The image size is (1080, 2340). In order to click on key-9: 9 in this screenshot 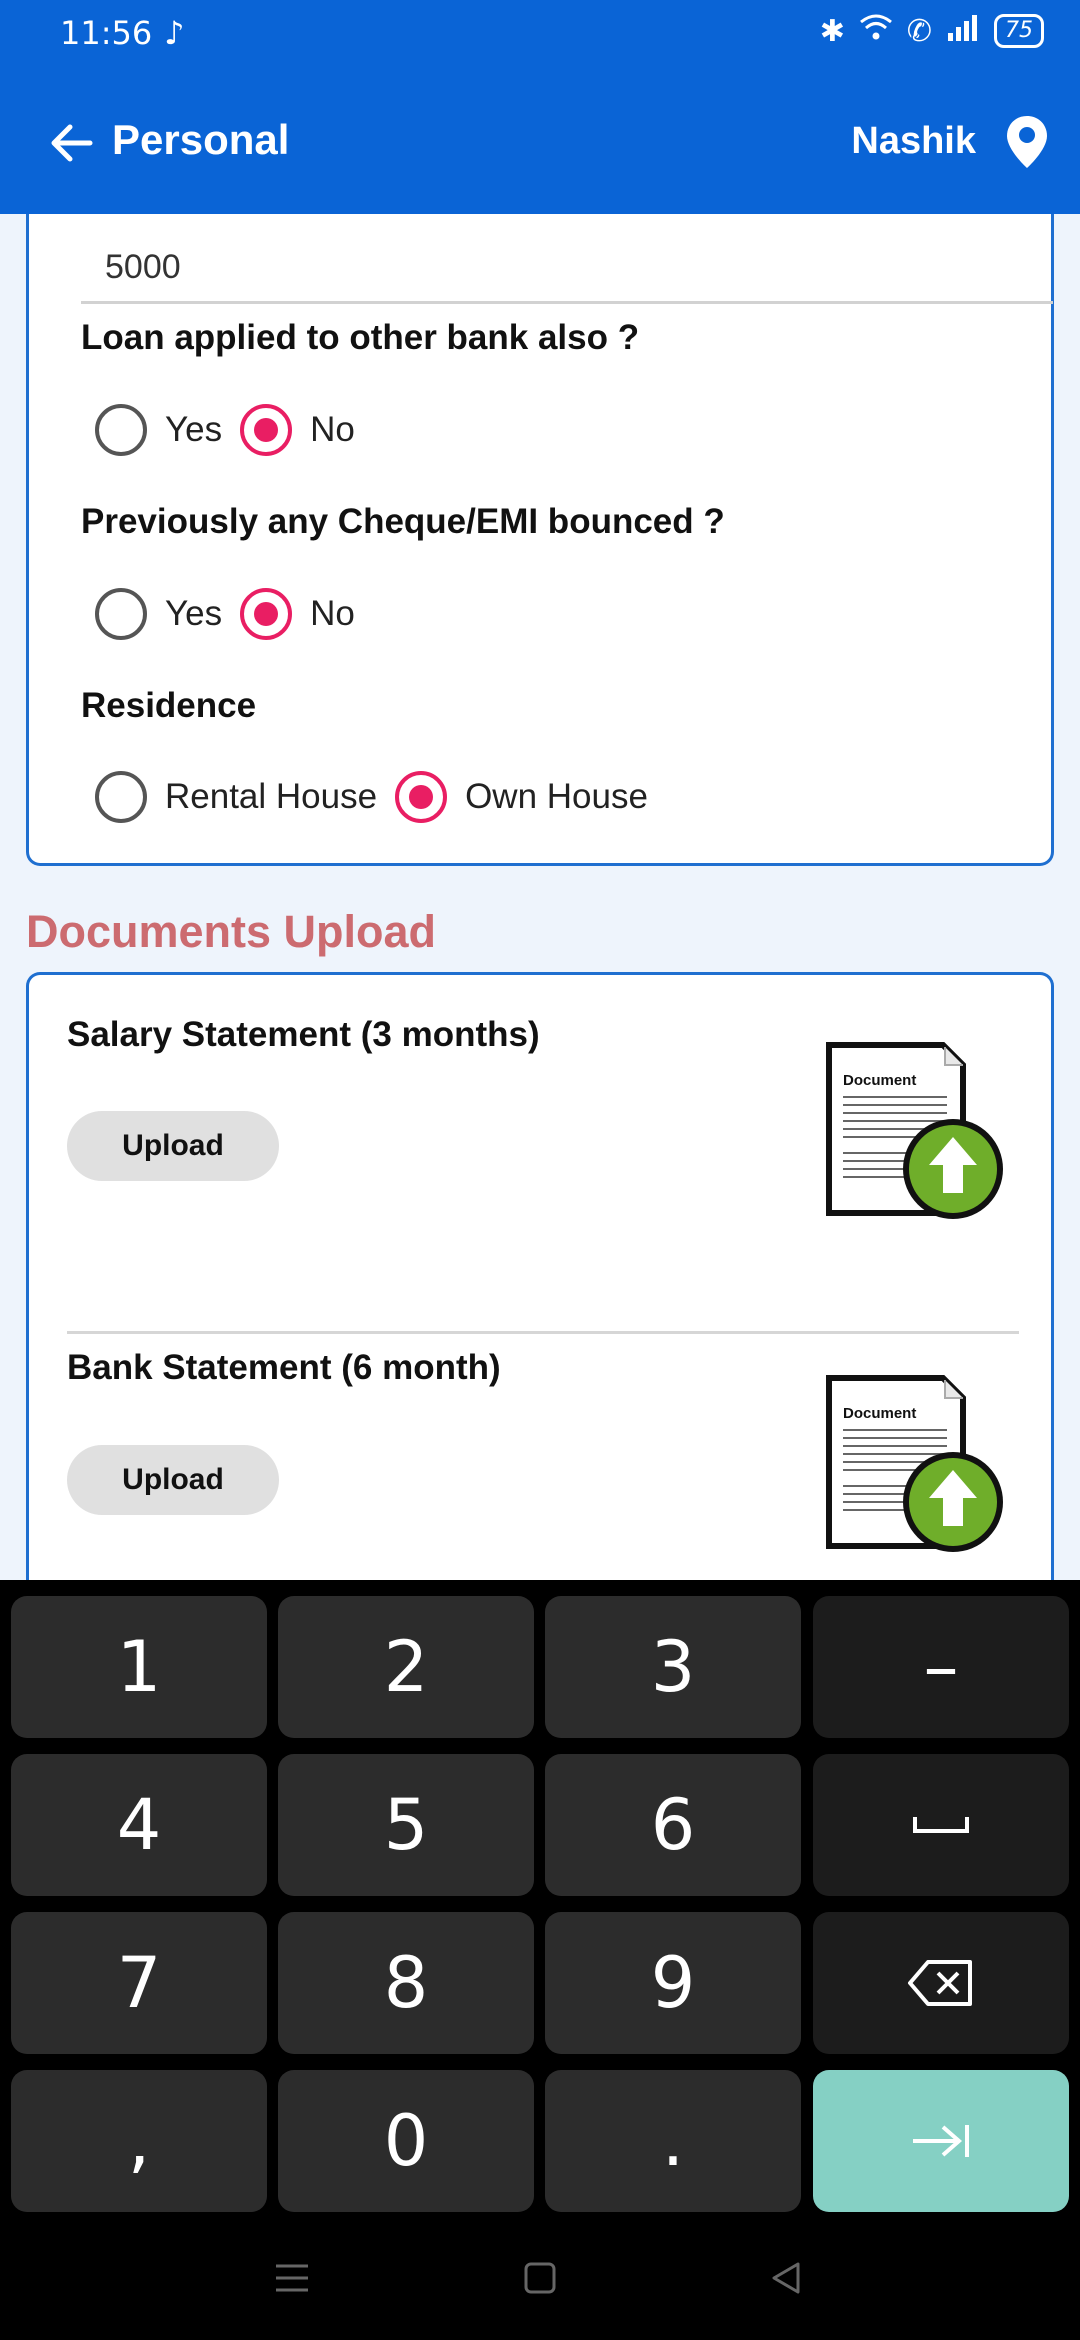, I will do `click(673, 1983)`.